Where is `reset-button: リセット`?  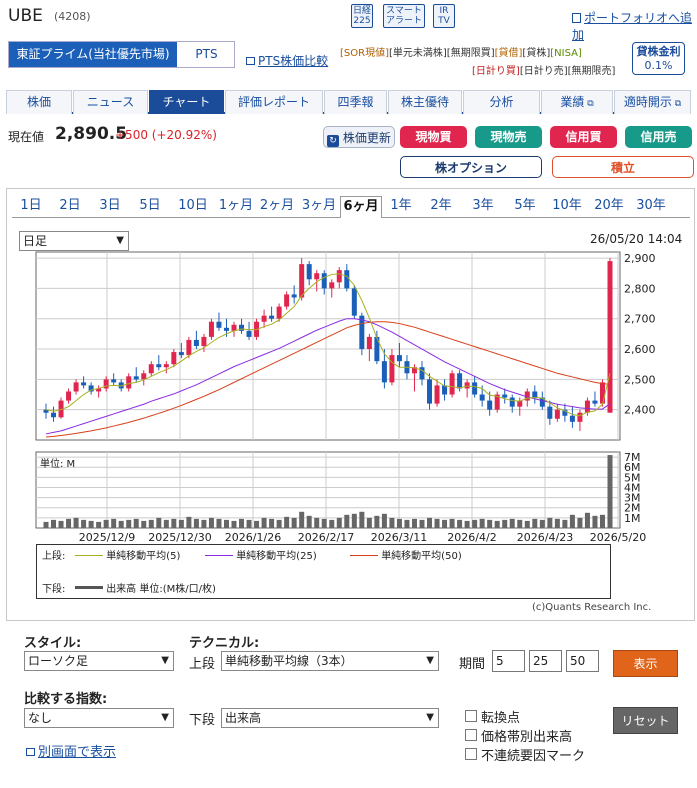 reset-button: リセット is located at coordinates (645, 720).